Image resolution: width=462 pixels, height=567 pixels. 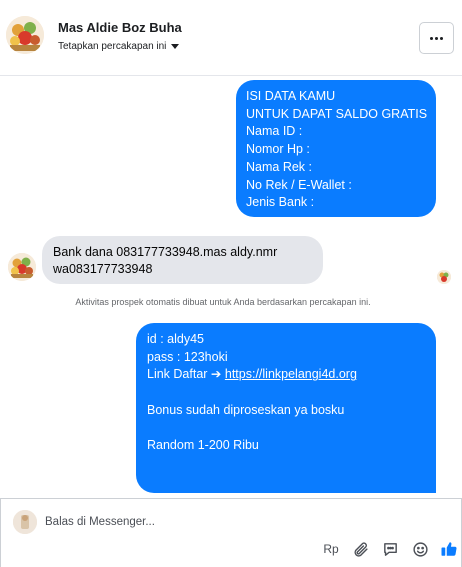 I want to click on attach-button, so click(x=360, y=549).